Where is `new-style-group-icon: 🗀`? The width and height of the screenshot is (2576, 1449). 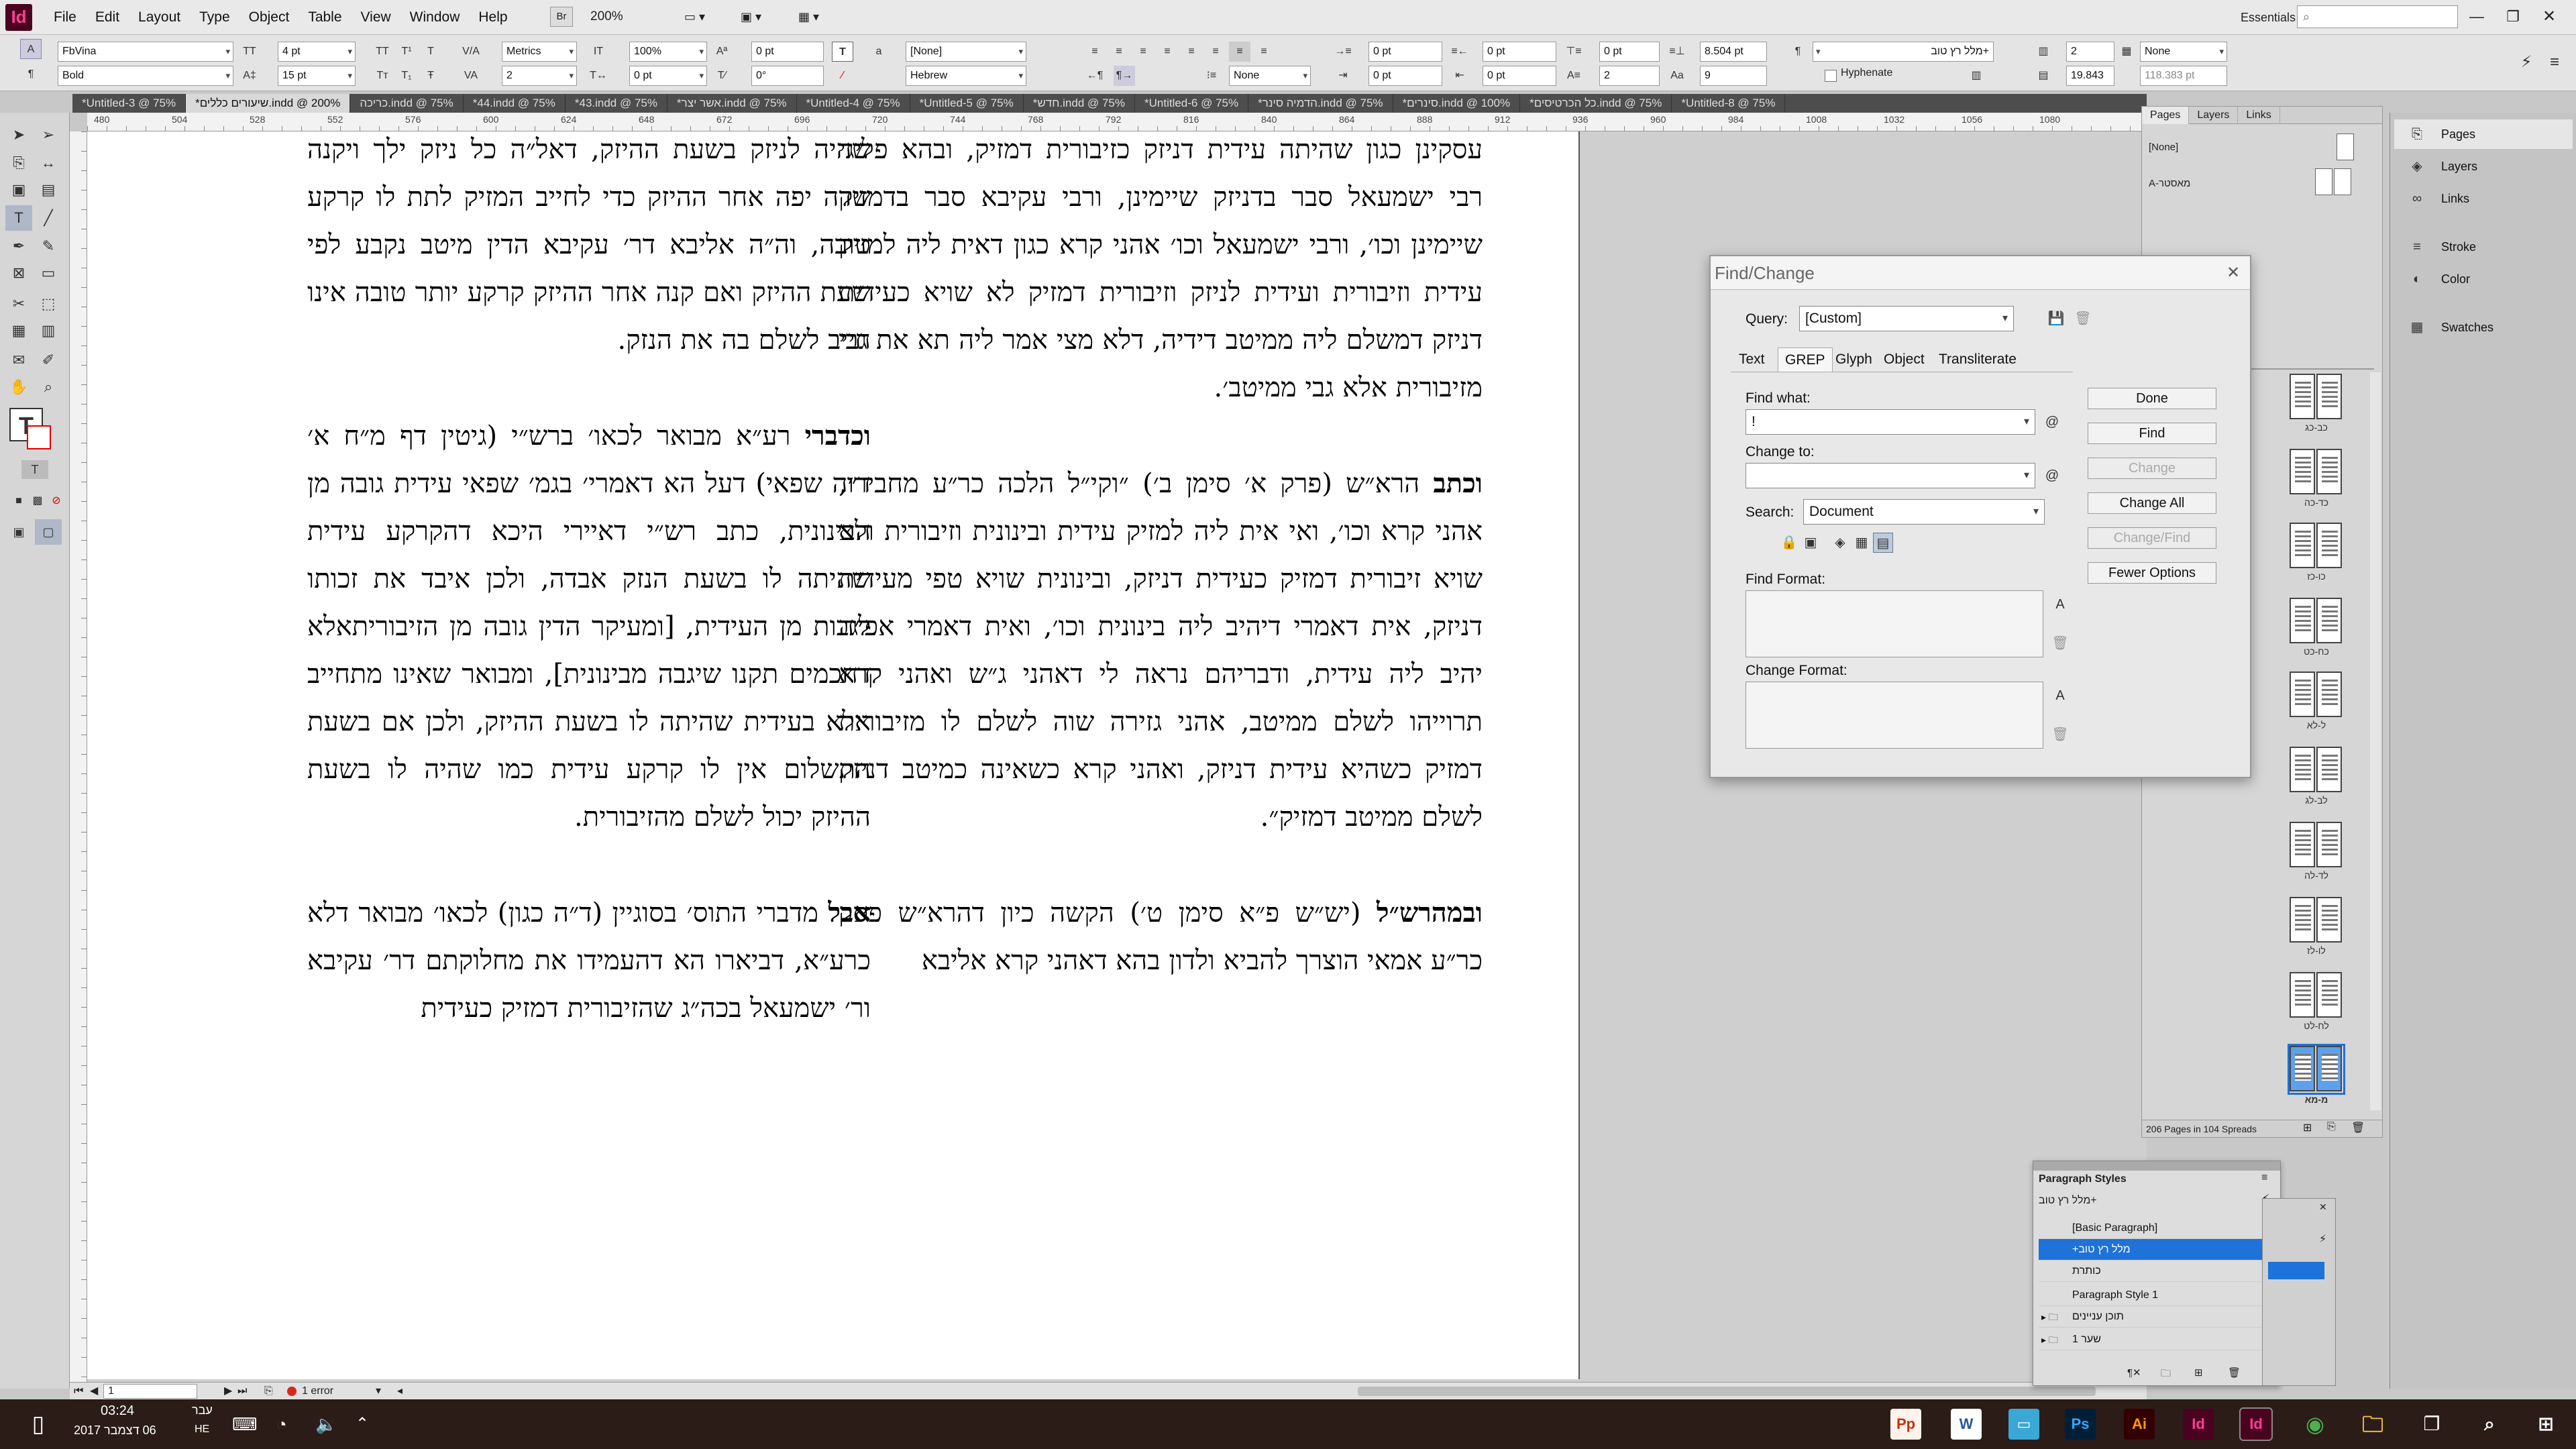 new-style-group-icon: 🗀 is located at coordinates (2166, 1374).